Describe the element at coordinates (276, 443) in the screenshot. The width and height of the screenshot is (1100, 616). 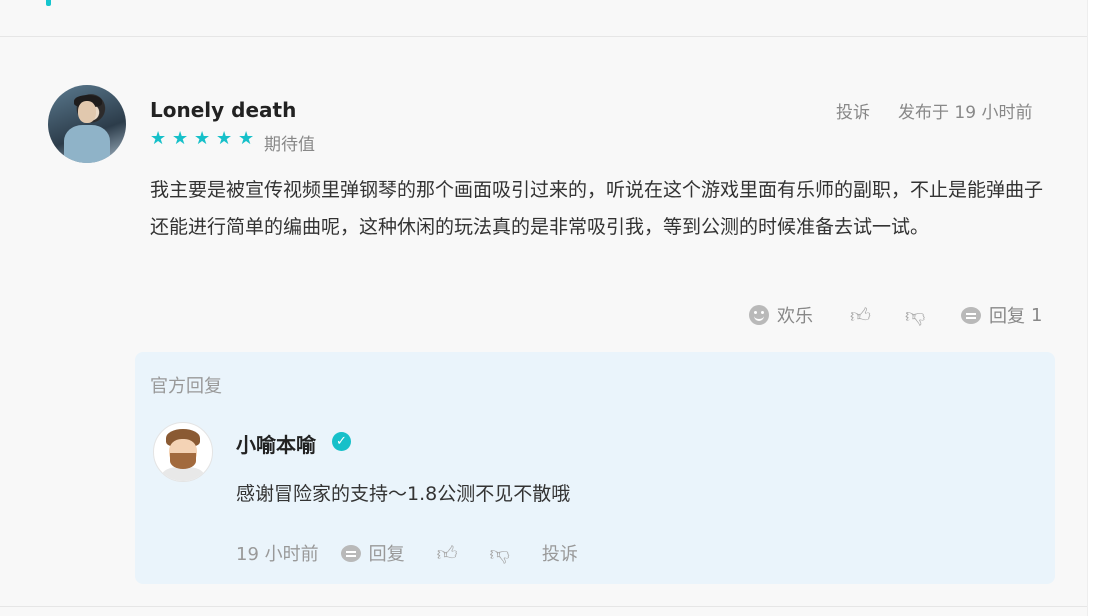
I see `official-name: 小喻本喻` at that location.